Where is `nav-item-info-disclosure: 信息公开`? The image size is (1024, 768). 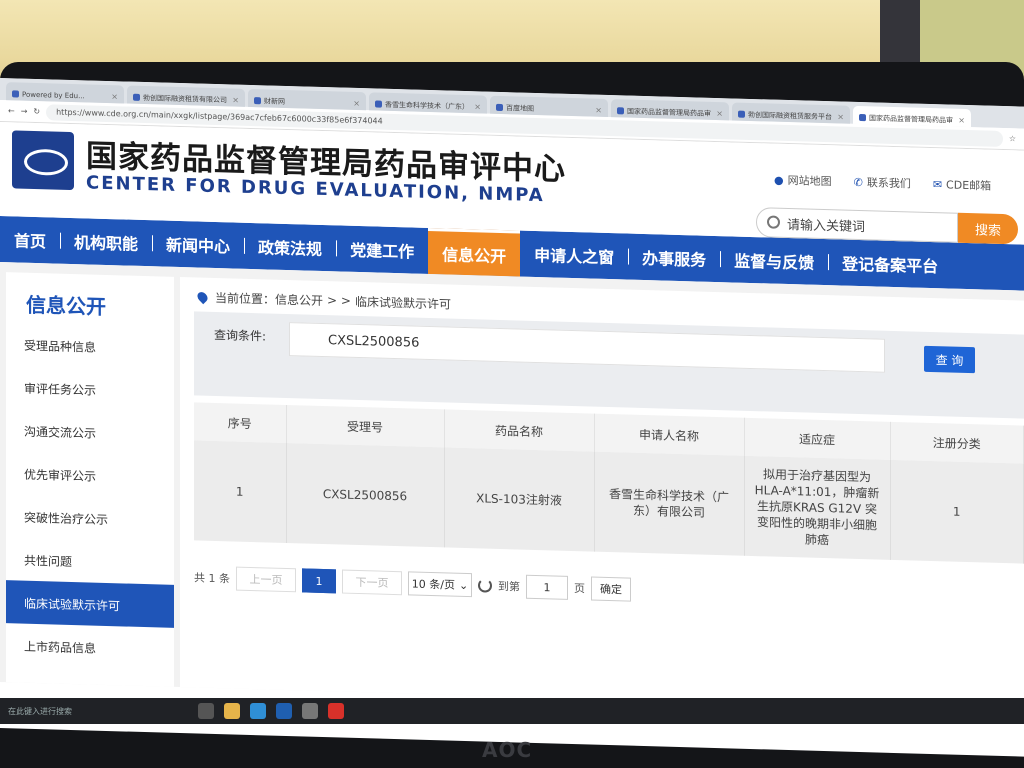
nav-item-info-disclosure: 信息公开 is located at coordinates (474, 252).